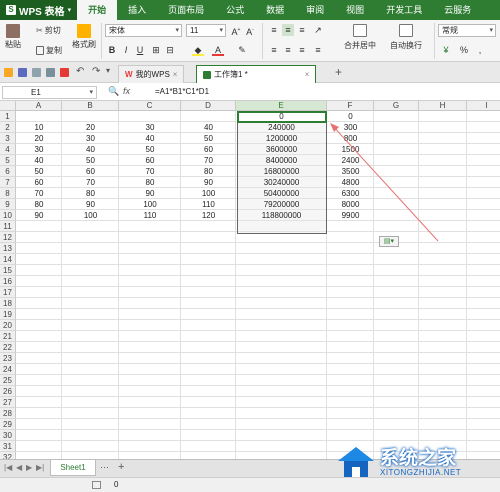  What do you see at coordinates (446, 50) in the screenshot?
I see `currency-icon: ¥` at bounding box center [446, 50].